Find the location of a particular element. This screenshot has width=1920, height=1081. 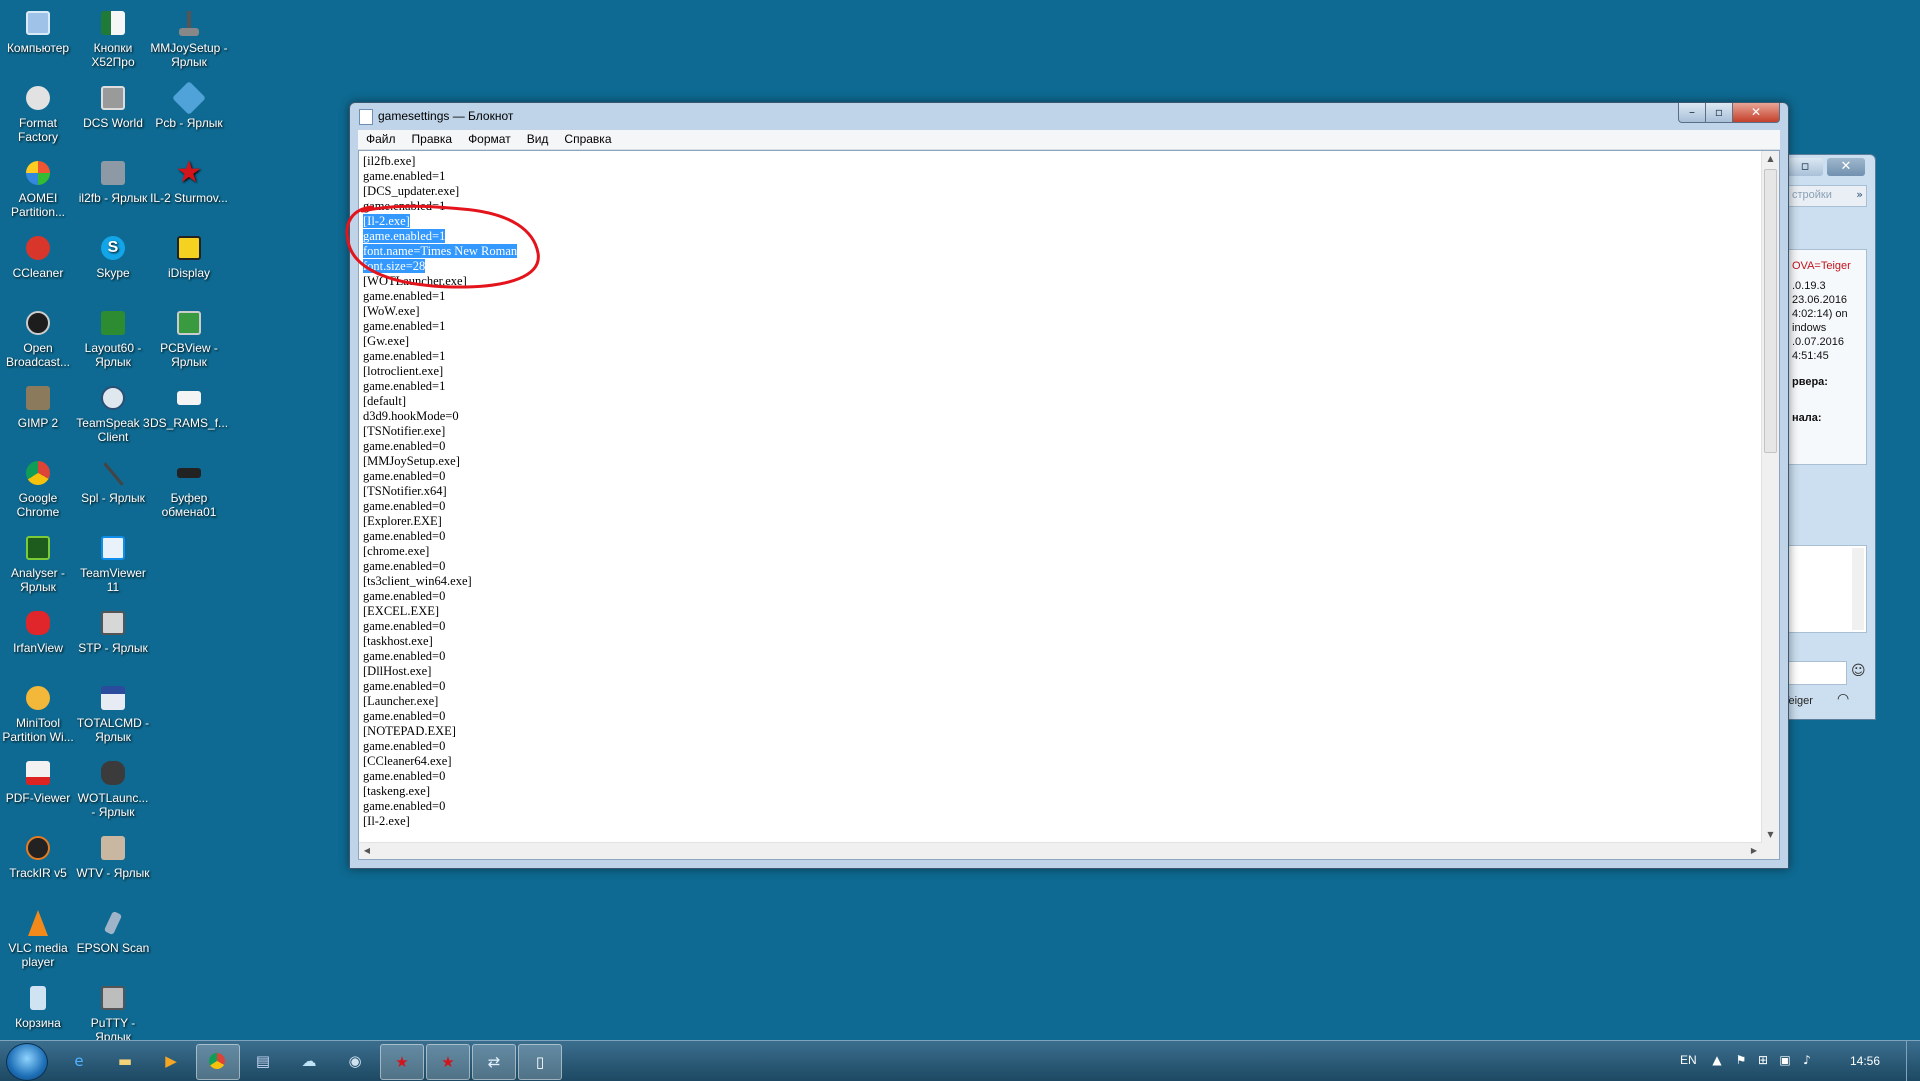

taskbar-totalcmd: ▤ is located at coordinates (263, 1061).